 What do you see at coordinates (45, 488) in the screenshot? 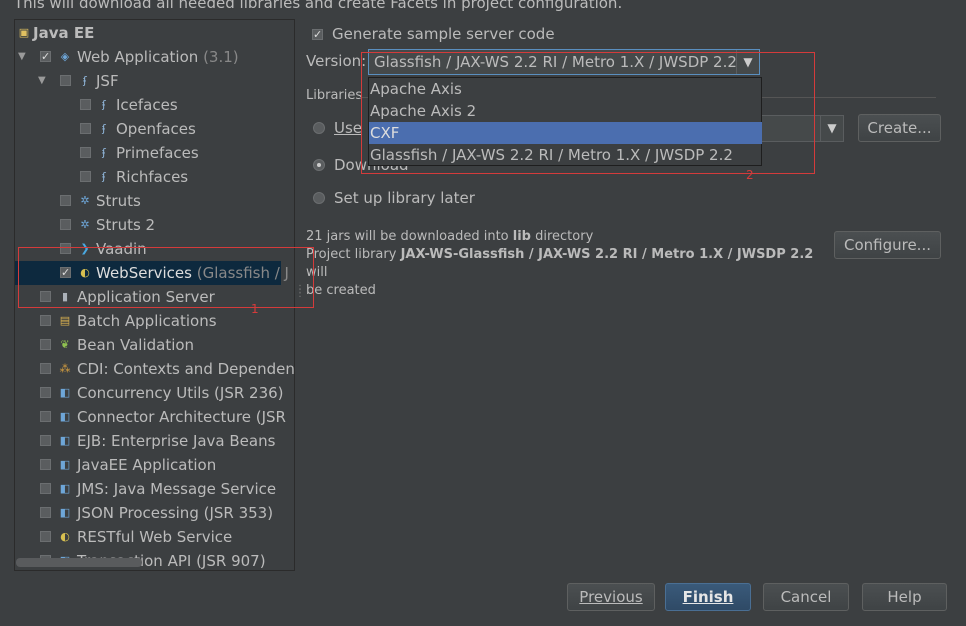
I see `jms-checkbox` at bounding box center [45, 488].